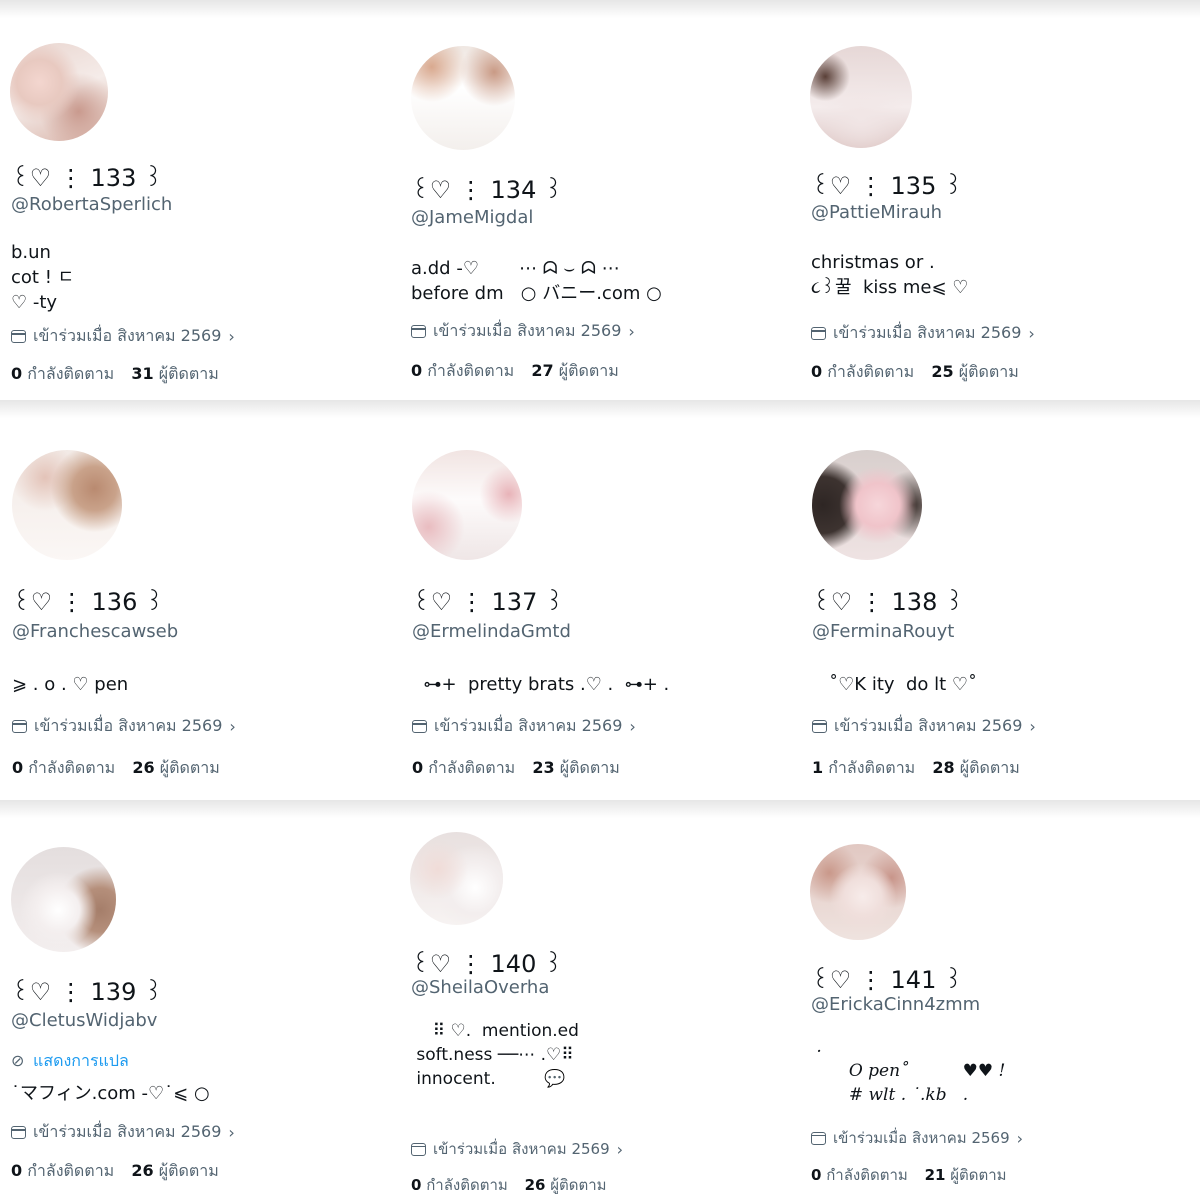 The image size is (1200, 1200). Describe the element at coordinates (895, 1004) in the screenshot. I see `username: @ErickaCinn4zmm` at that location.